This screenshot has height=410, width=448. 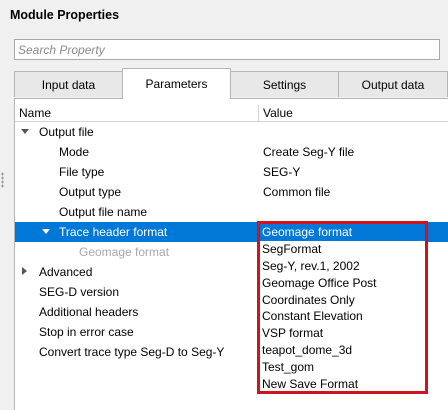 What do you see at coordinates (79, 292) in the screenshot?
I see `row-label: SEG-D version` at bounding box center [79, 292].